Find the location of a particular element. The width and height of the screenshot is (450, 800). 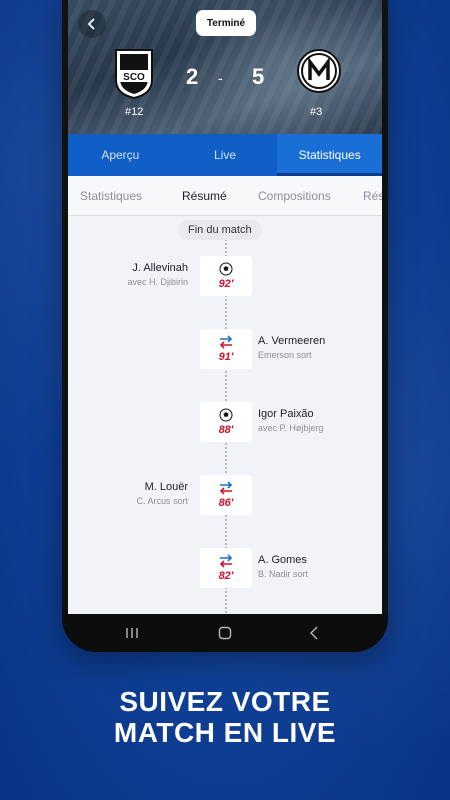

away-score: 5 is located at coordinates (258, 76).